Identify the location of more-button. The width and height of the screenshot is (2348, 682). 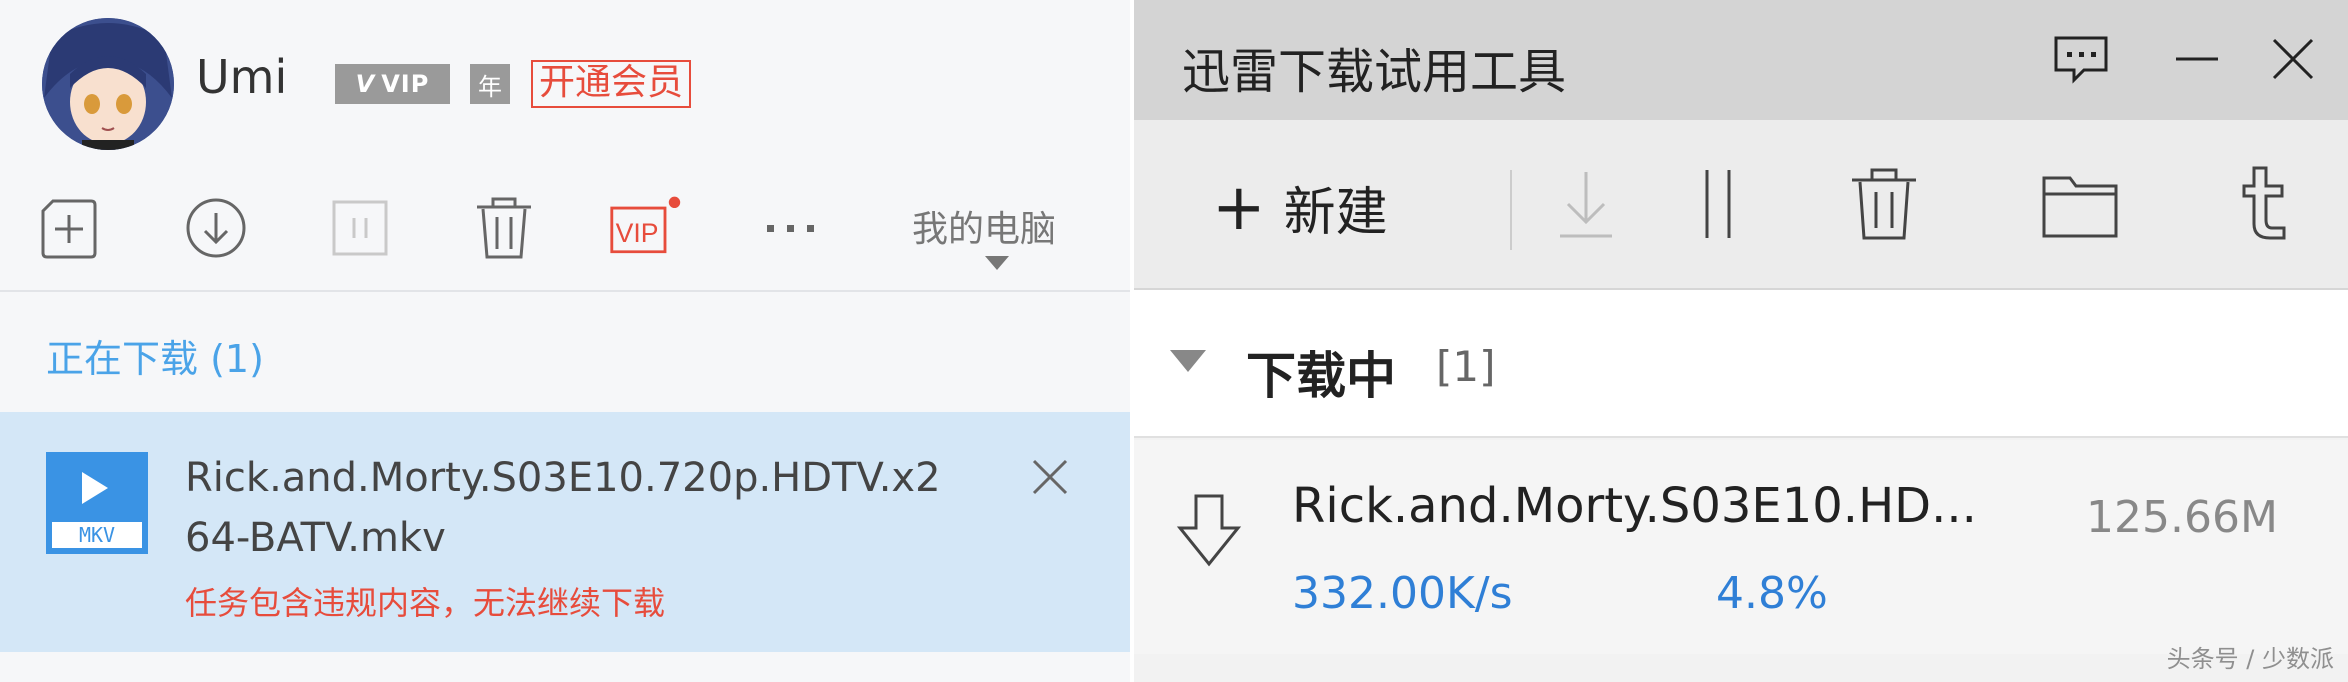
(790, 228).